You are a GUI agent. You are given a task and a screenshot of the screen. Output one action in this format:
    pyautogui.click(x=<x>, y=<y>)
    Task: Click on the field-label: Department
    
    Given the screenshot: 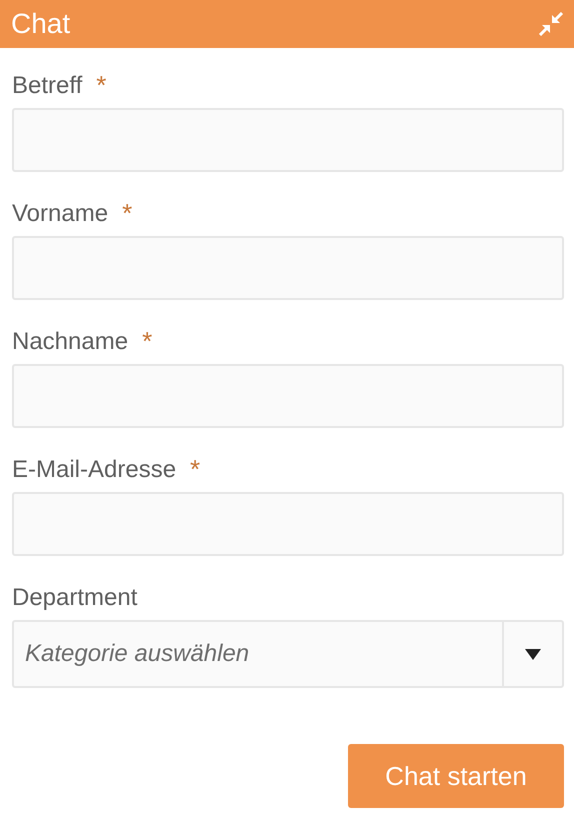 What is the action you would take?
    pyautogui.click(x=75, y=598)
    